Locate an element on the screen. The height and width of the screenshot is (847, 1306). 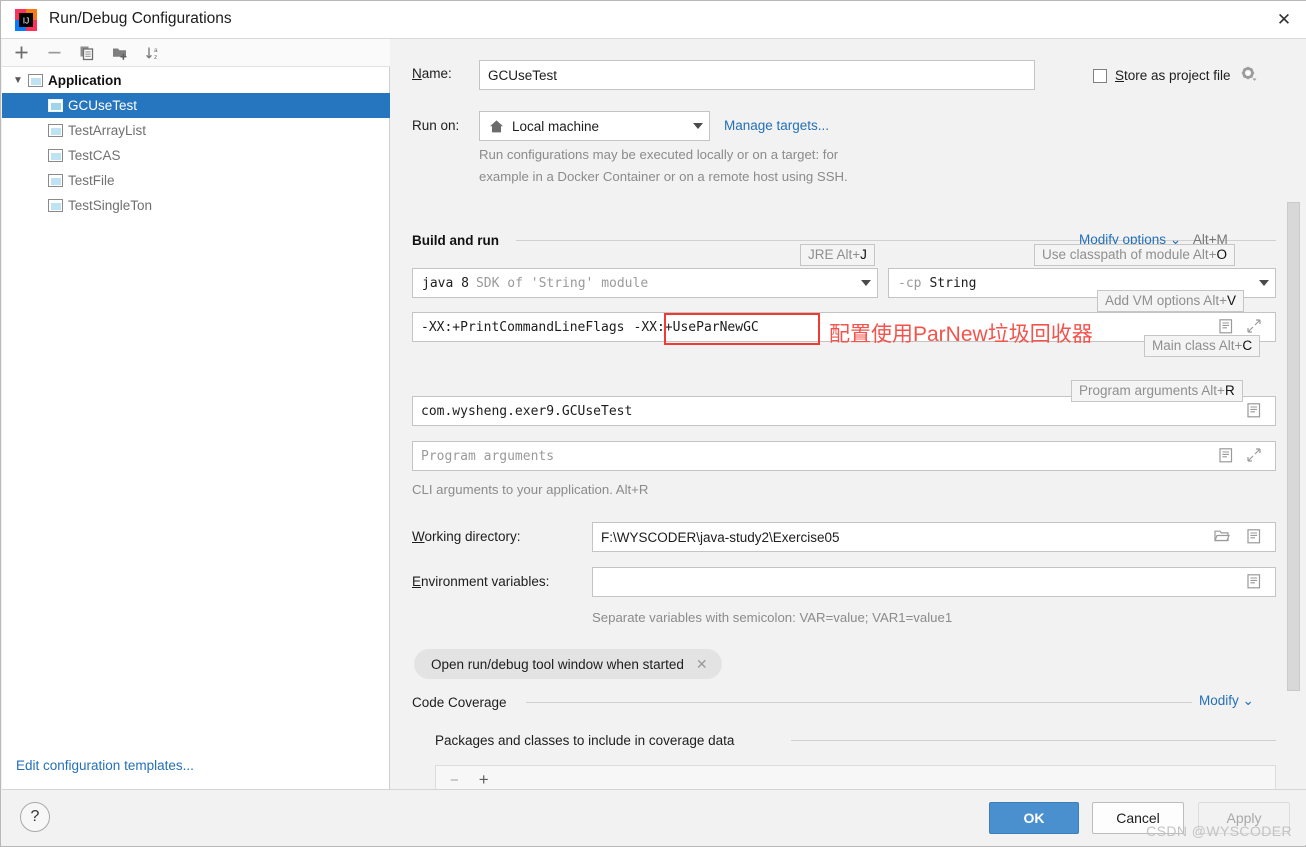
jre-tooltip-key: J is located at coordinates (863, 254).